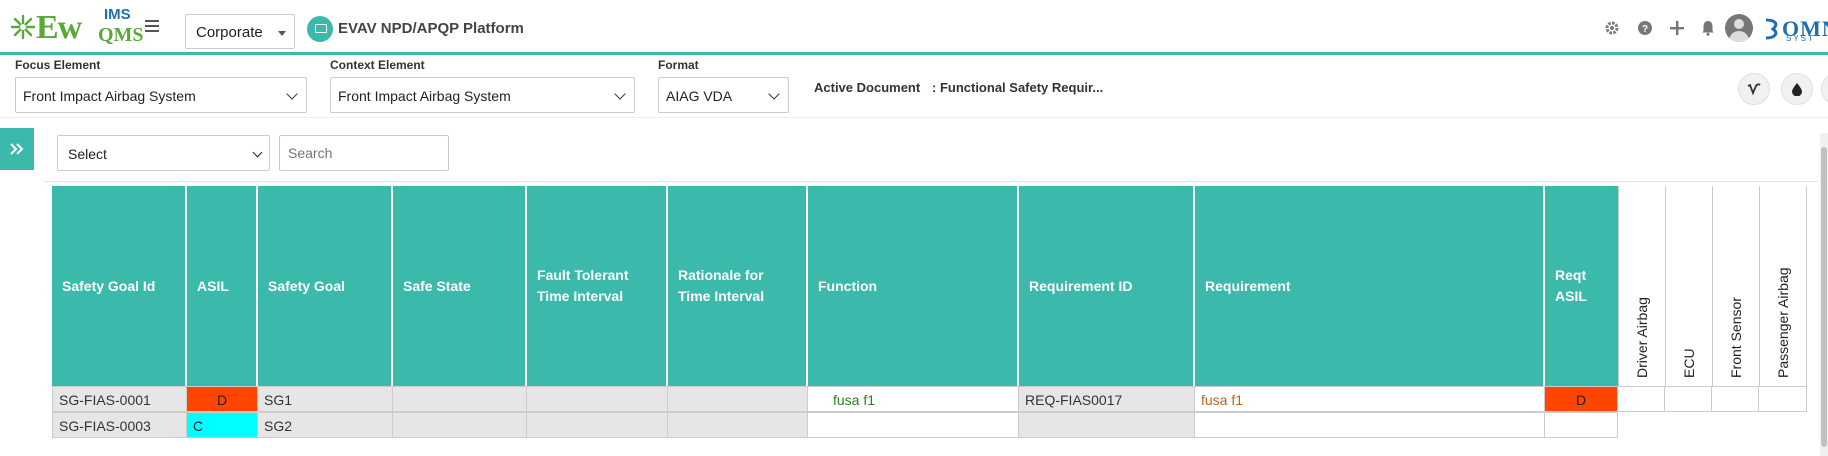 This screenshot has width=1828, height=456. What do you see at coordinates (325, 286) in the screenshot?
I see `column-header: Safety Goal` at bounding box center [325, 286].